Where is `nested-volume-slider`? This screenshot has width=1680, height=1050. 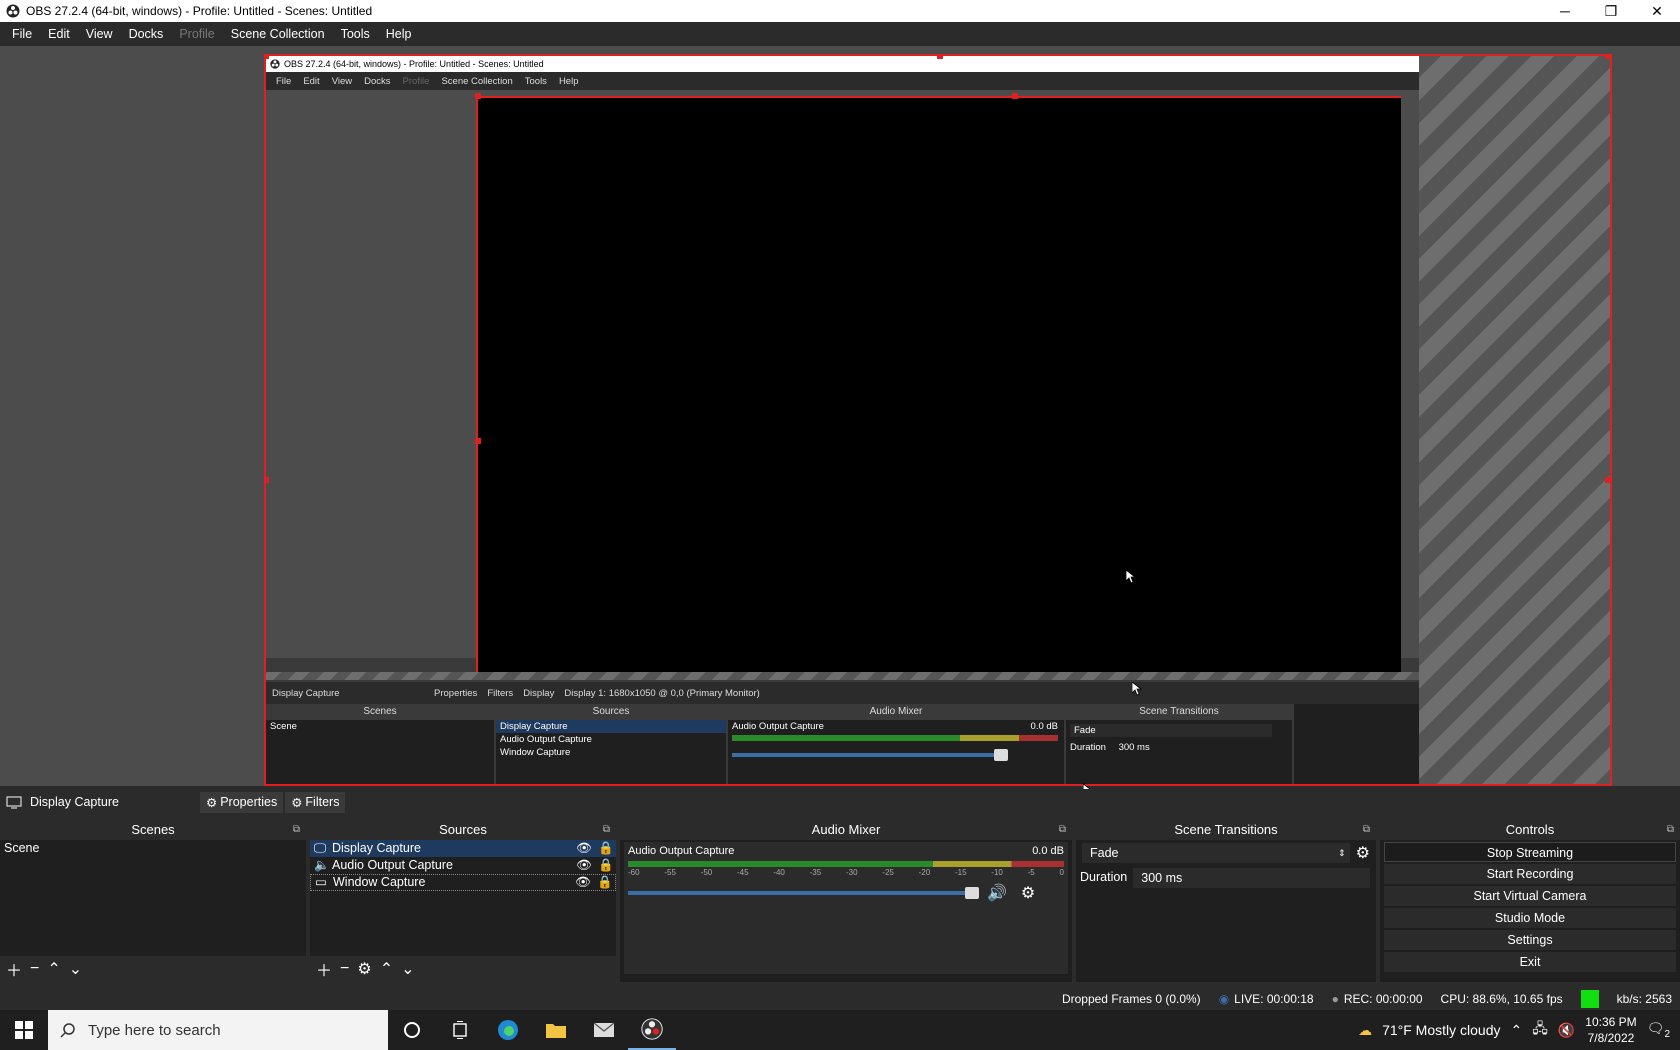
nested-volume-slider is located at coordinates (870, 755).